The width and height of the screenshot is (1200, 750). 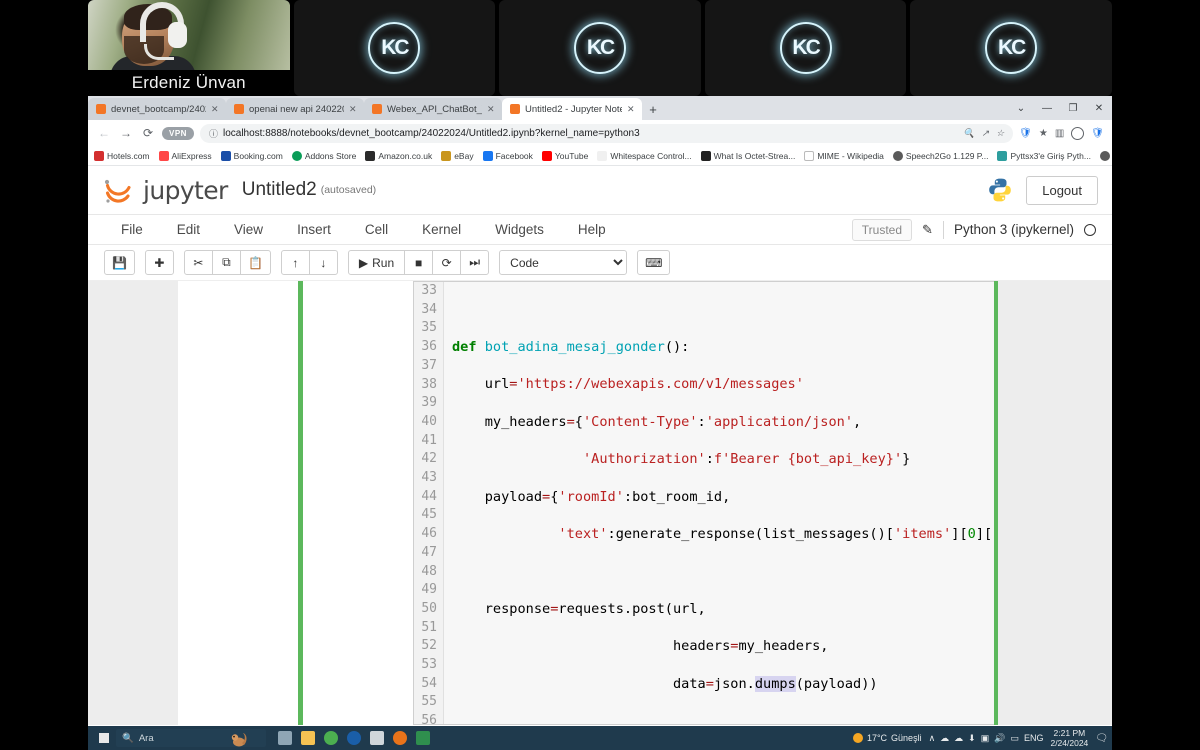 What do you see at coordinates (932, 738) in the screenshot?
I see `tray-chevron-icon: ∧` at bounding box center [932, 738].